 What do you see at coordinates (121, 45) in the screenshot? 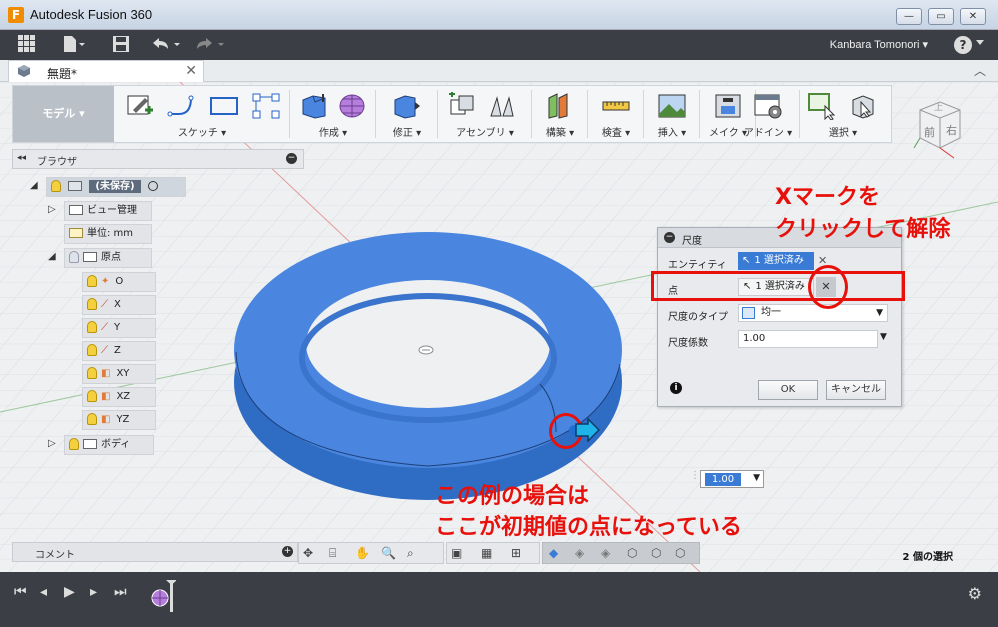
I see `save-icon` at bounding box center [121, 45].